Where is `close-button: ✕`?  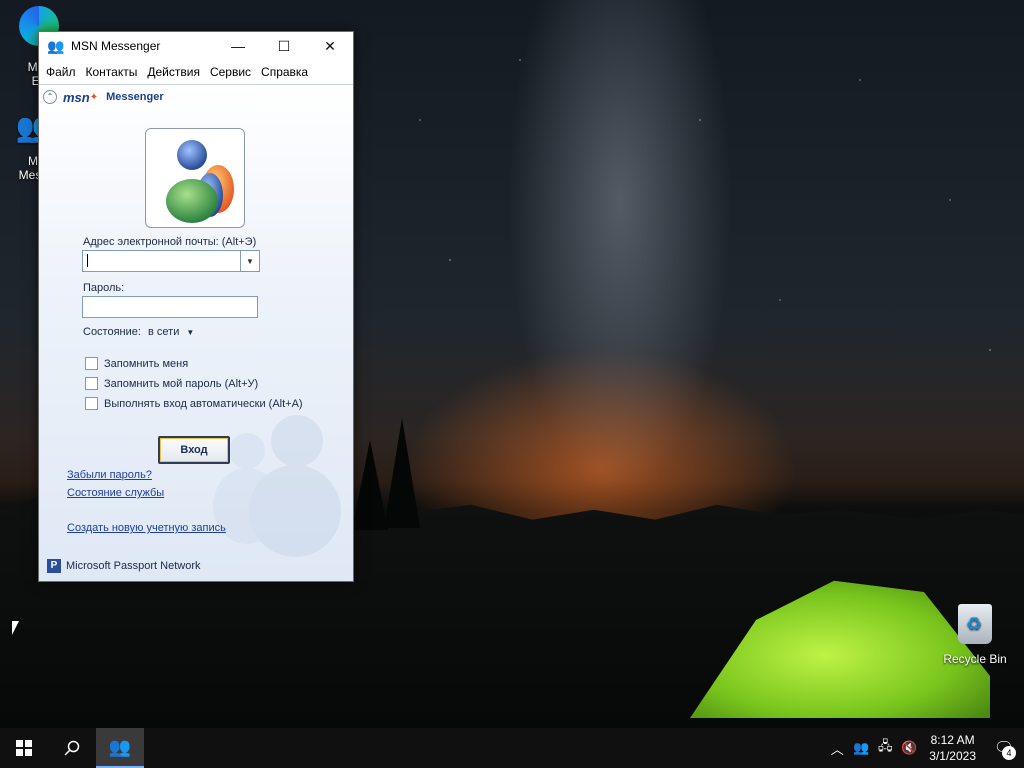 close-button: ✕ is located at coordinates (330, 46).